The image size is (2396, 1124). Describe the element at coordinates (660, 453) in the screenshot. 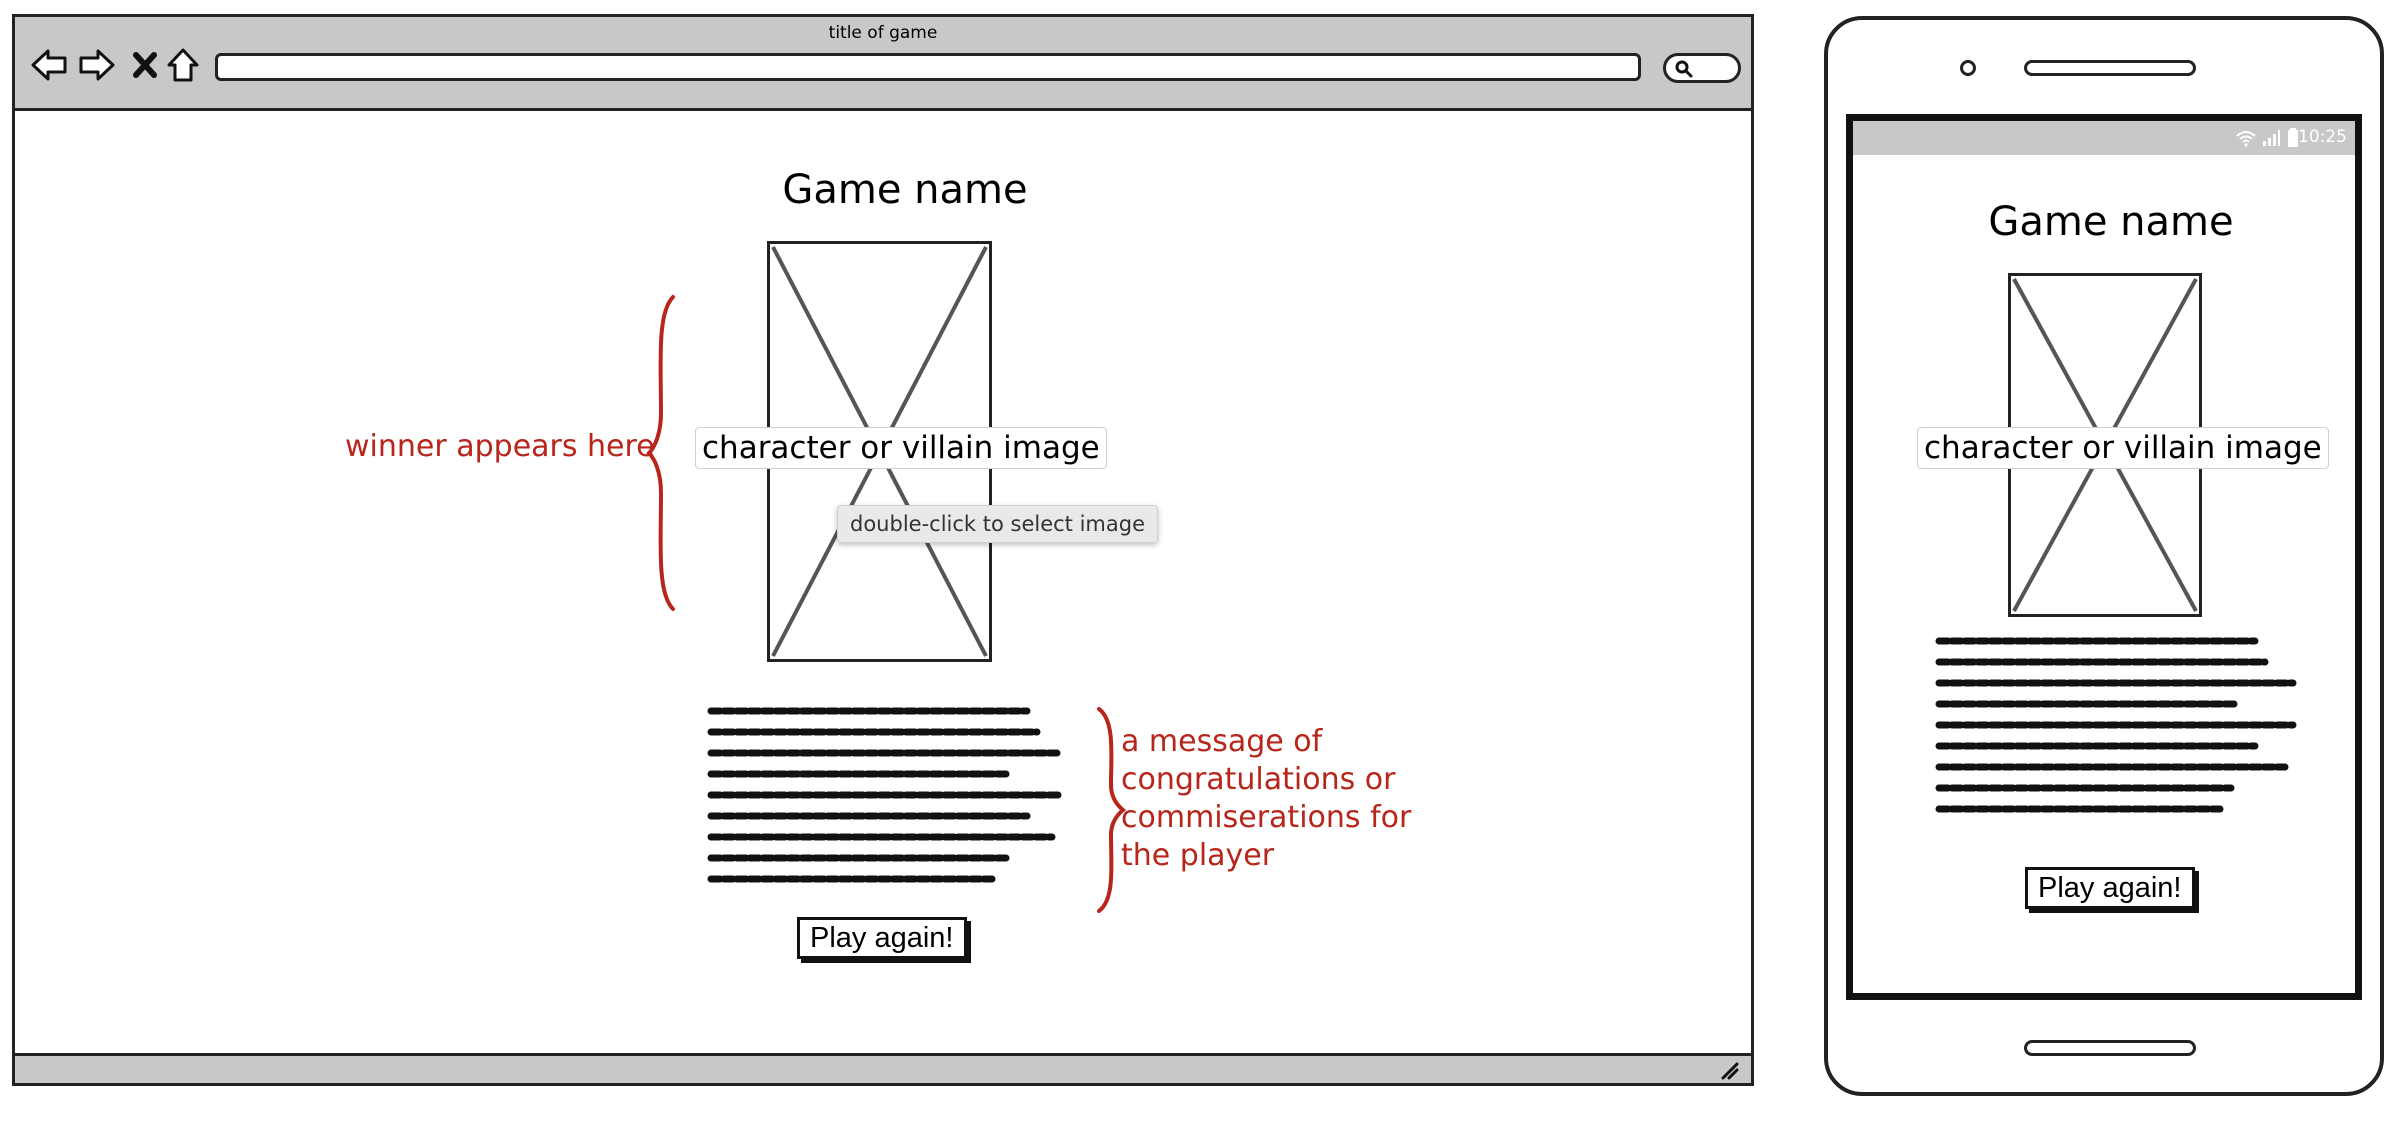

I see `left-curly-brace-icon` at that location.